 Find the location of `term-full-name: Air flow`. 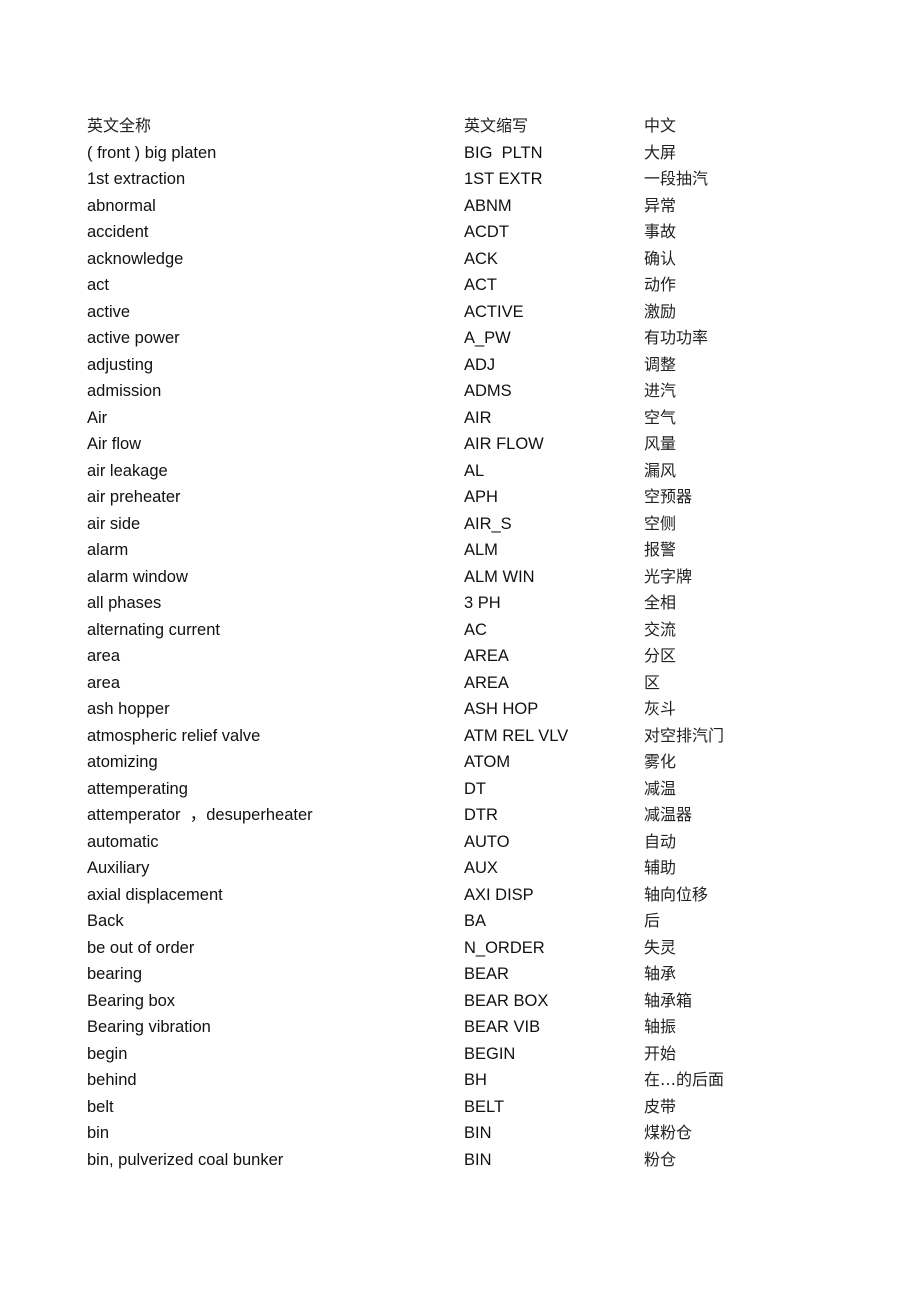

term-full-name: Air flow is located at coordinates (114, 444).